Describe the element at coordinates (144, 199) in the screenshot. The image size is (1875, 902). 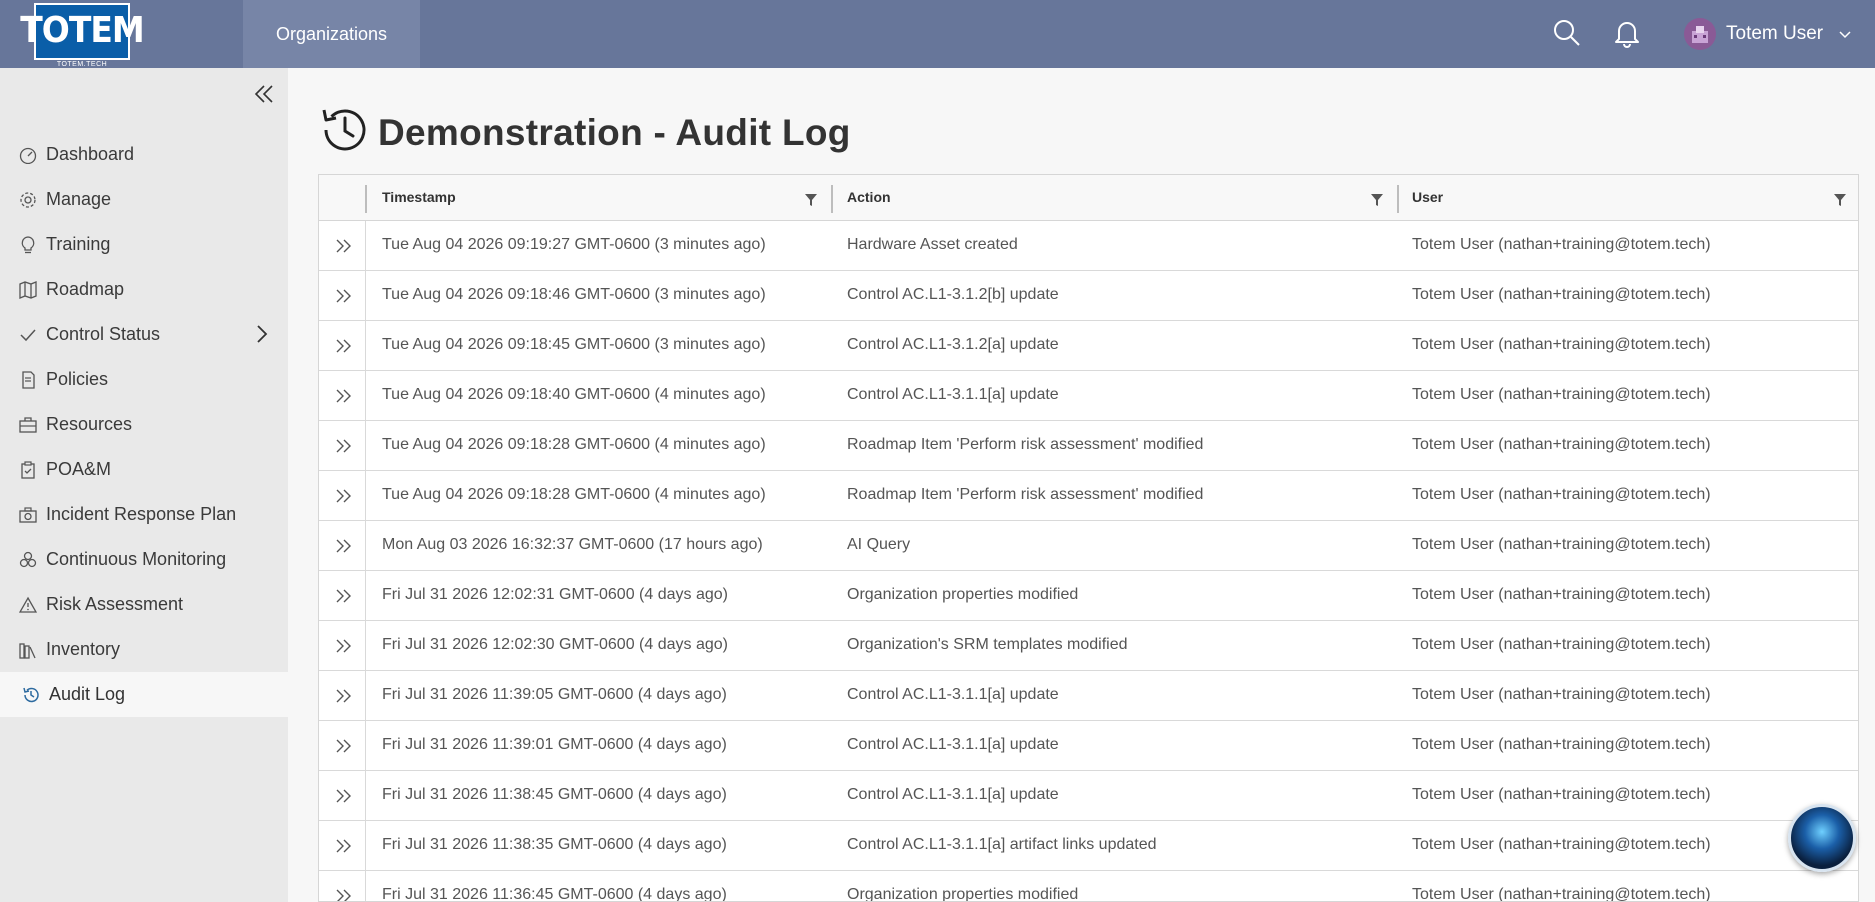
I see `sidebar-item-manage: Manage` at that location.